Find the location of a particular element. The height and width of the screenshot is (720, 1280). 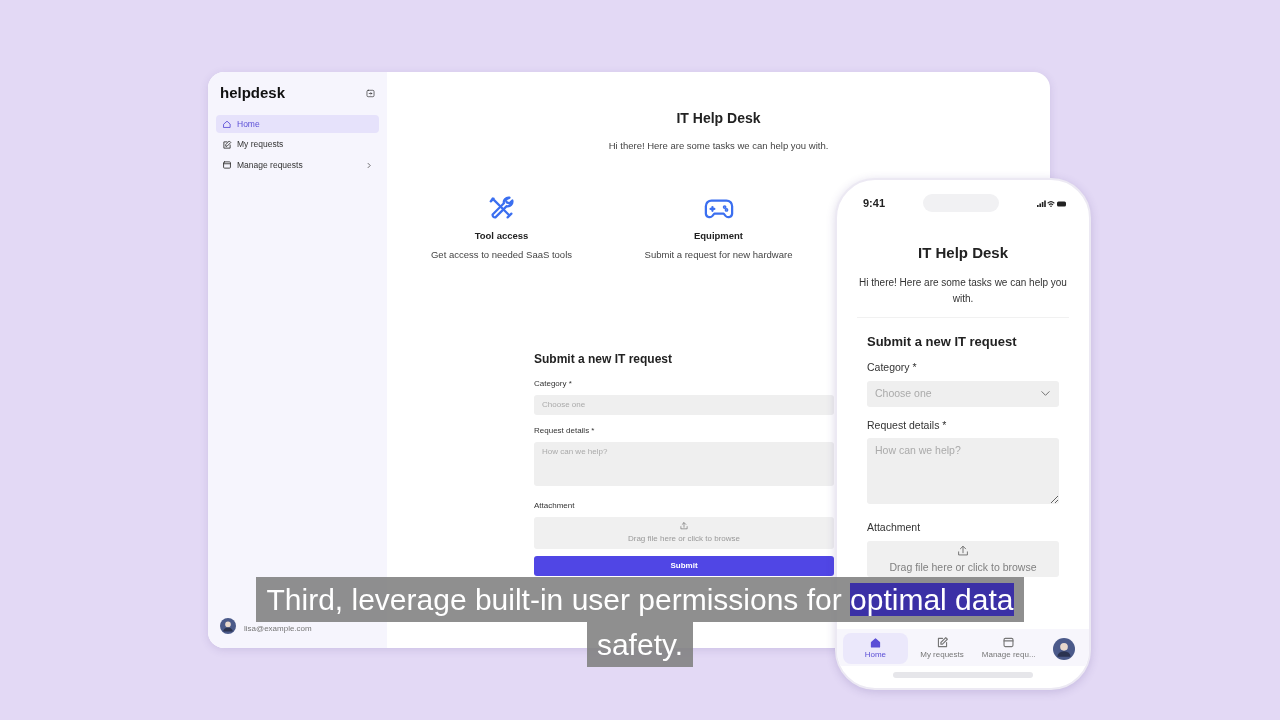

task-title: Tool access is located at coordinates (501, 236).